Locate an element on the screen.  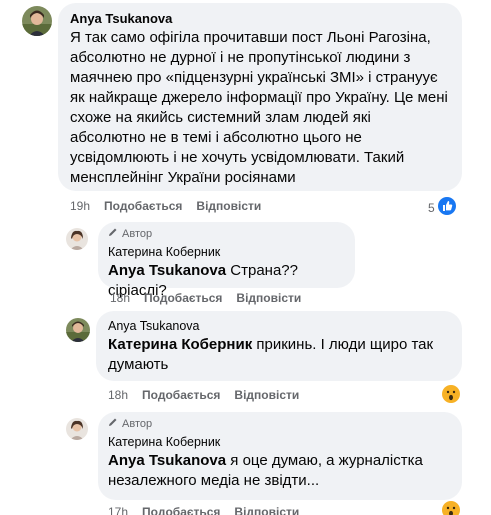
comment-actions: 19h Подобається Відповісти is located at coordinates (165, 206).